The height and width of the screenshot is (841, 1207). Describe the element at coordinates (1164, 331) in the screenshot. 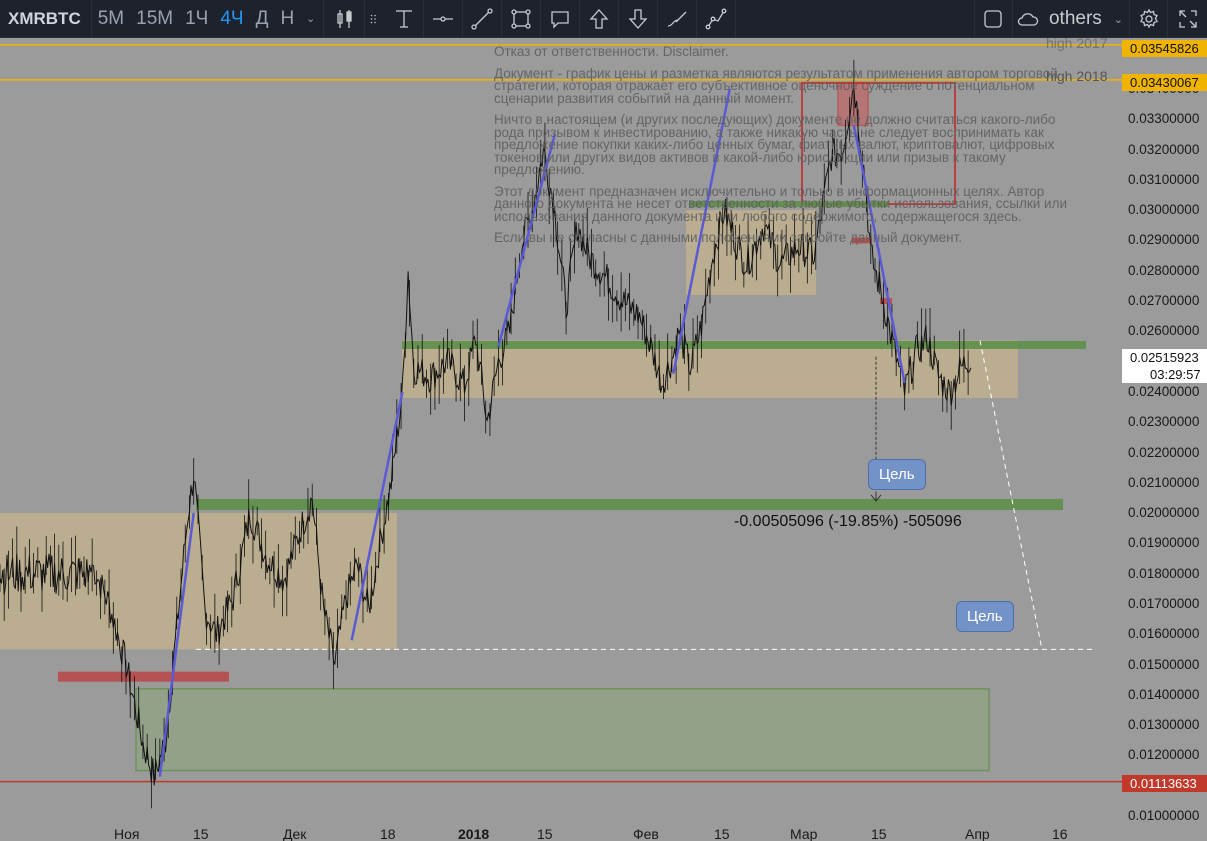

I see `price-tick-label: 0.02600000` at that location.